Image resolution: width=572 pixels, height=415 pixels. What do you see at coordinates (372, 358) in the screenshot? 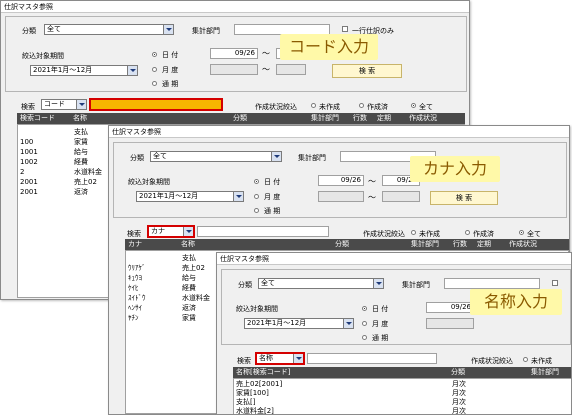
I see `name-input` at bounding box center [372, 358].